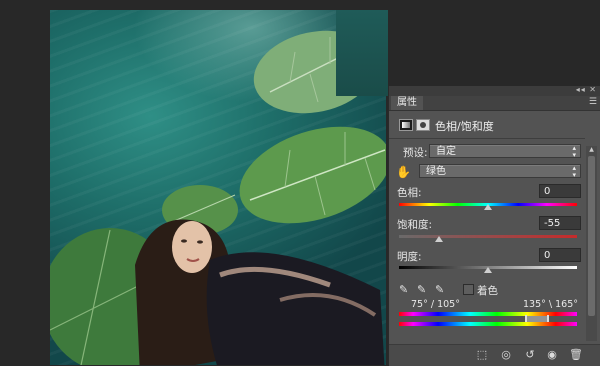  I want to click on panel-scrollbar: ▲, so click(591, 243).